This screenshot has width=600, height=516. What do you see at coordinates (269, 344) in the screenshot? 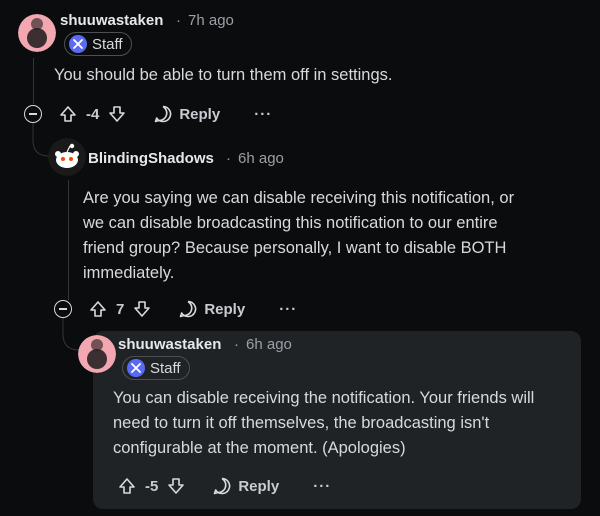
I see `comment-3-time: 6h ago` at bounding box center [269, 344].